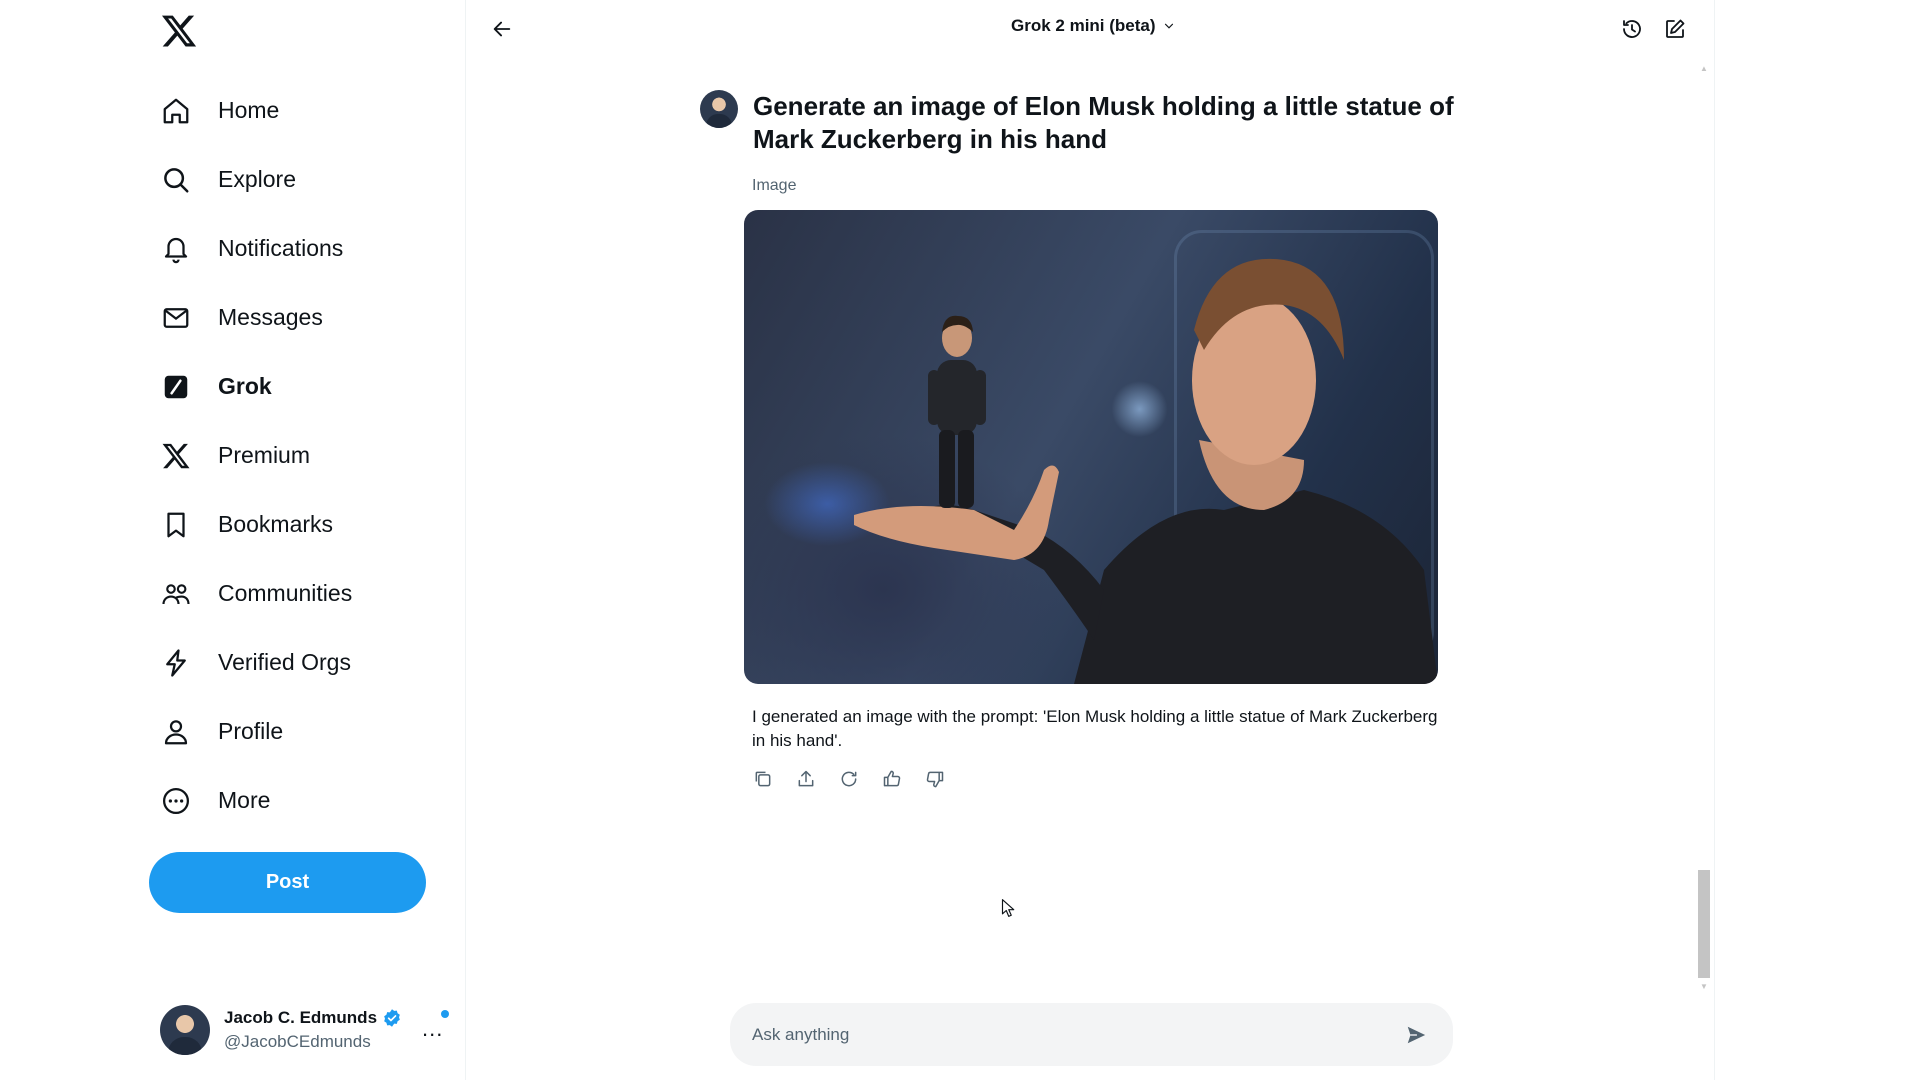  Describe the element at coordinates (251, 731) in the screenshot. I see `sidebar-item-label: Profile` at that location.